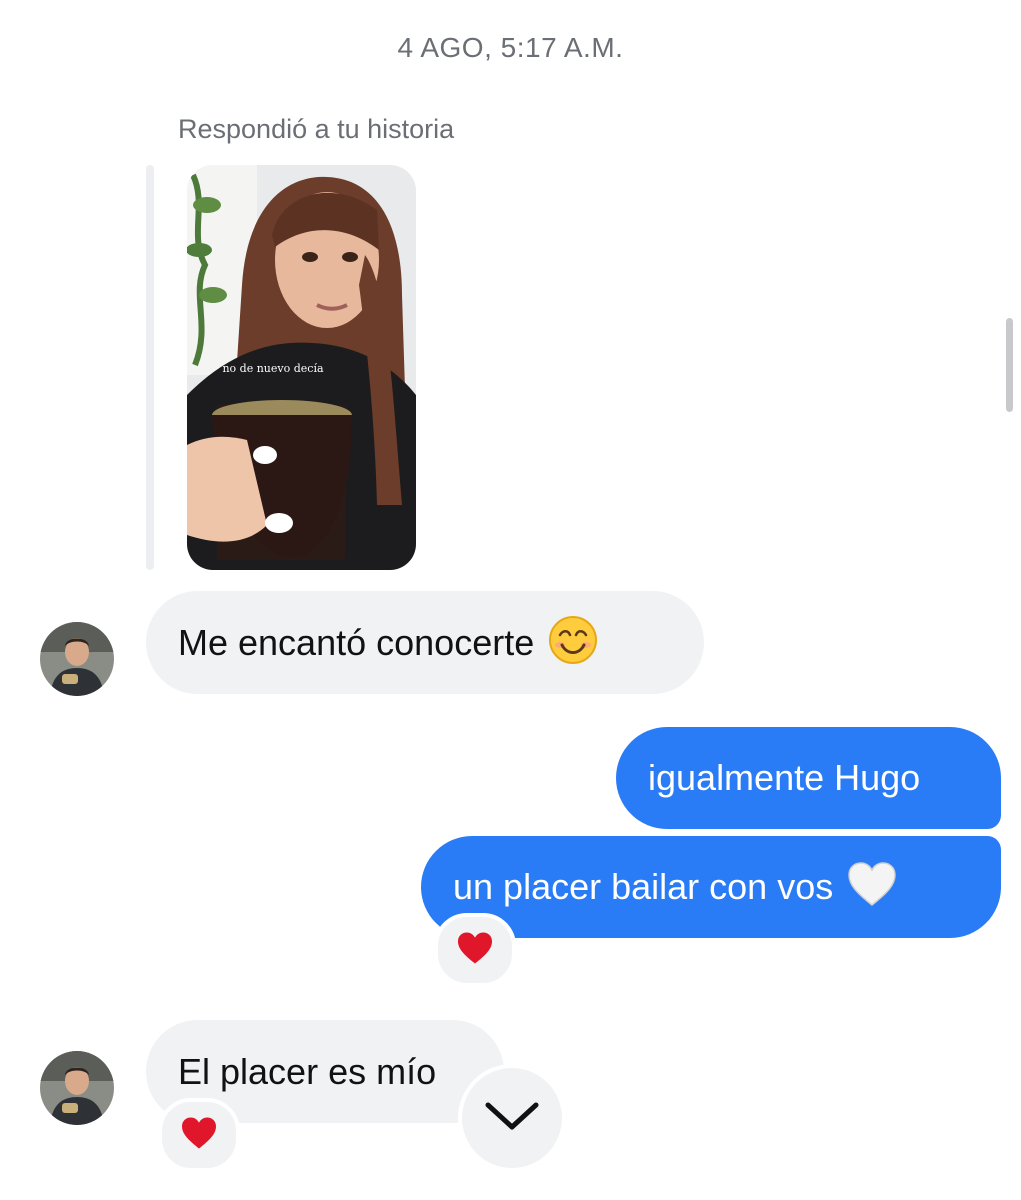 This screenshot has width=1021, height=1200. I want to click on story-photo: no de nuevo decía, so click(301, 367).